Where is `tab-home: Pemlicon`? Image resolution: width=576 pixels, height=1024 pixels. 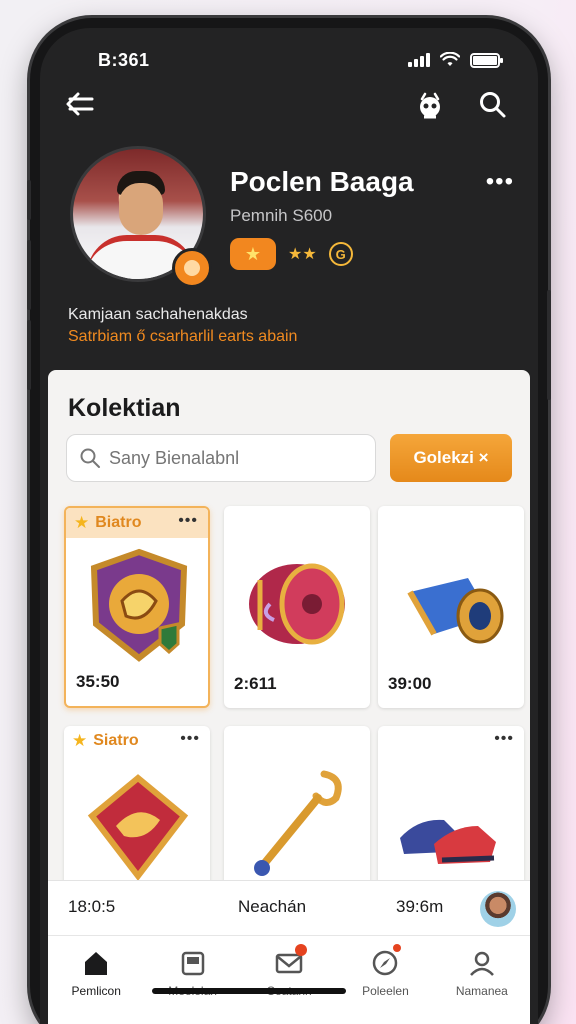 tab-home: Pemlicon is located at coordinates (96, 980).